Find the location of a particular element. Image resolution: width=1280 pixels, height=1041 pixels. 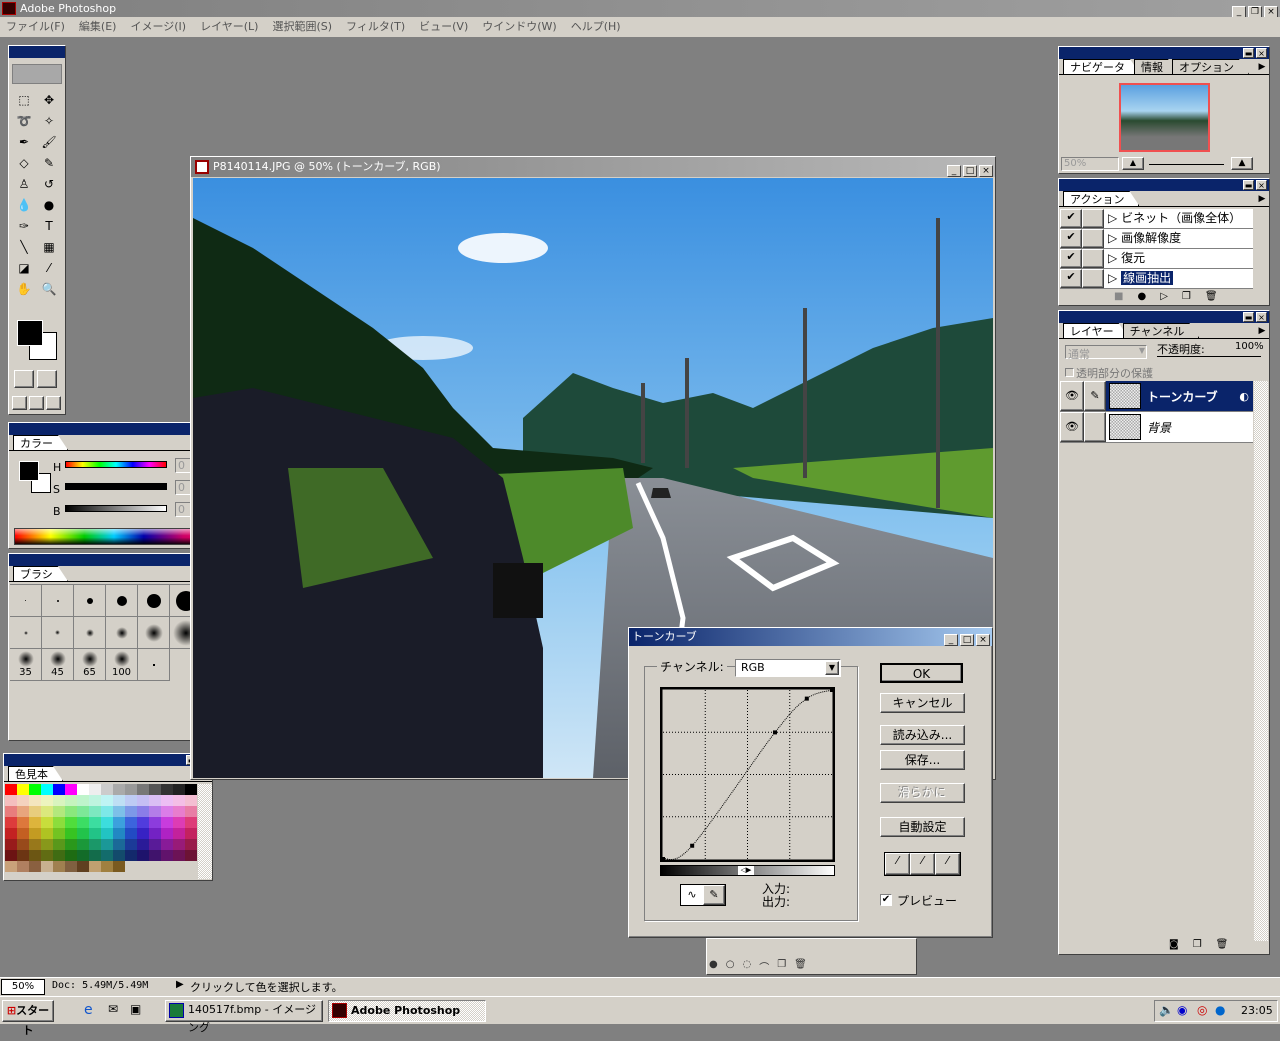

navigator-zoom-field: 50% is located at coordinates (1090, 164).